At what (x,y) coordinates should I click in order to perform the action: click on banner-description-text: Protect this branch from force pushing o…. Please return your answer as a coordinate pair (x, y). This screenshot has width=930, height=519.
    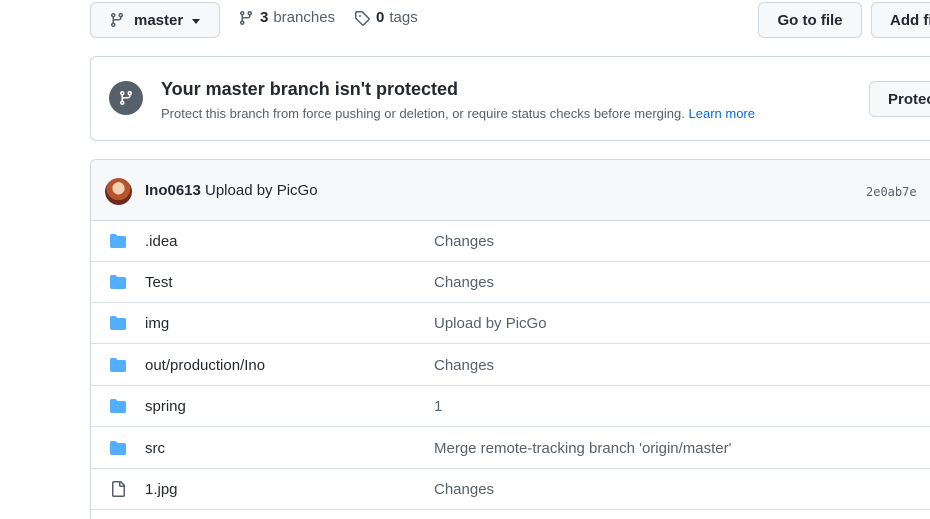
    Looking at the image, I should click on (423, 113).